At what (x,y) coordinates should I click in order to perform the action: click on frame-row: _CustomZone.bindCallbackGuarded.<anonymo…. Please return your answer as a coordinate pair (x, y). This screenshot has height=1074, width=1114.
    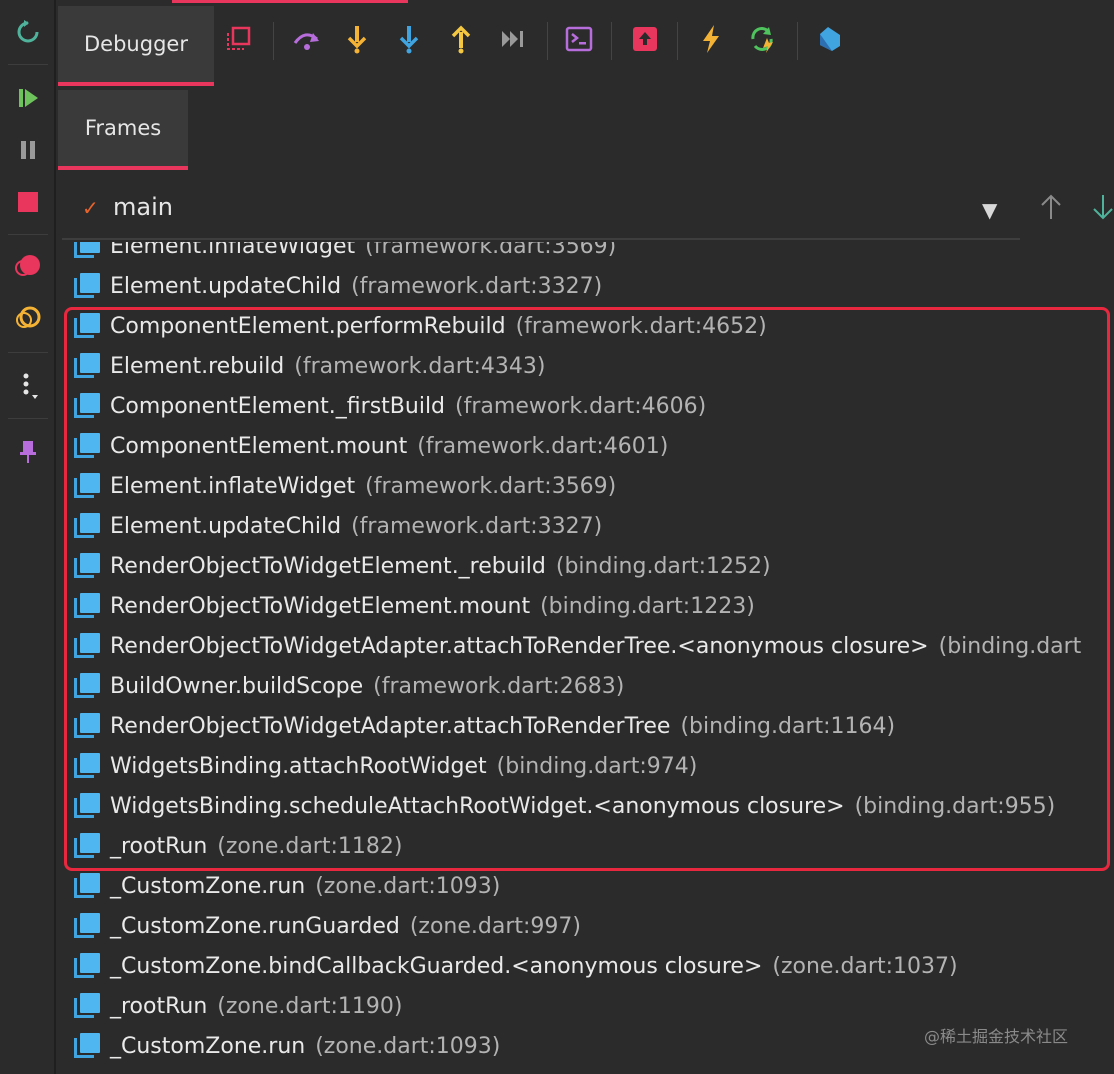
    Looking at the image, I should click on (585, 966).